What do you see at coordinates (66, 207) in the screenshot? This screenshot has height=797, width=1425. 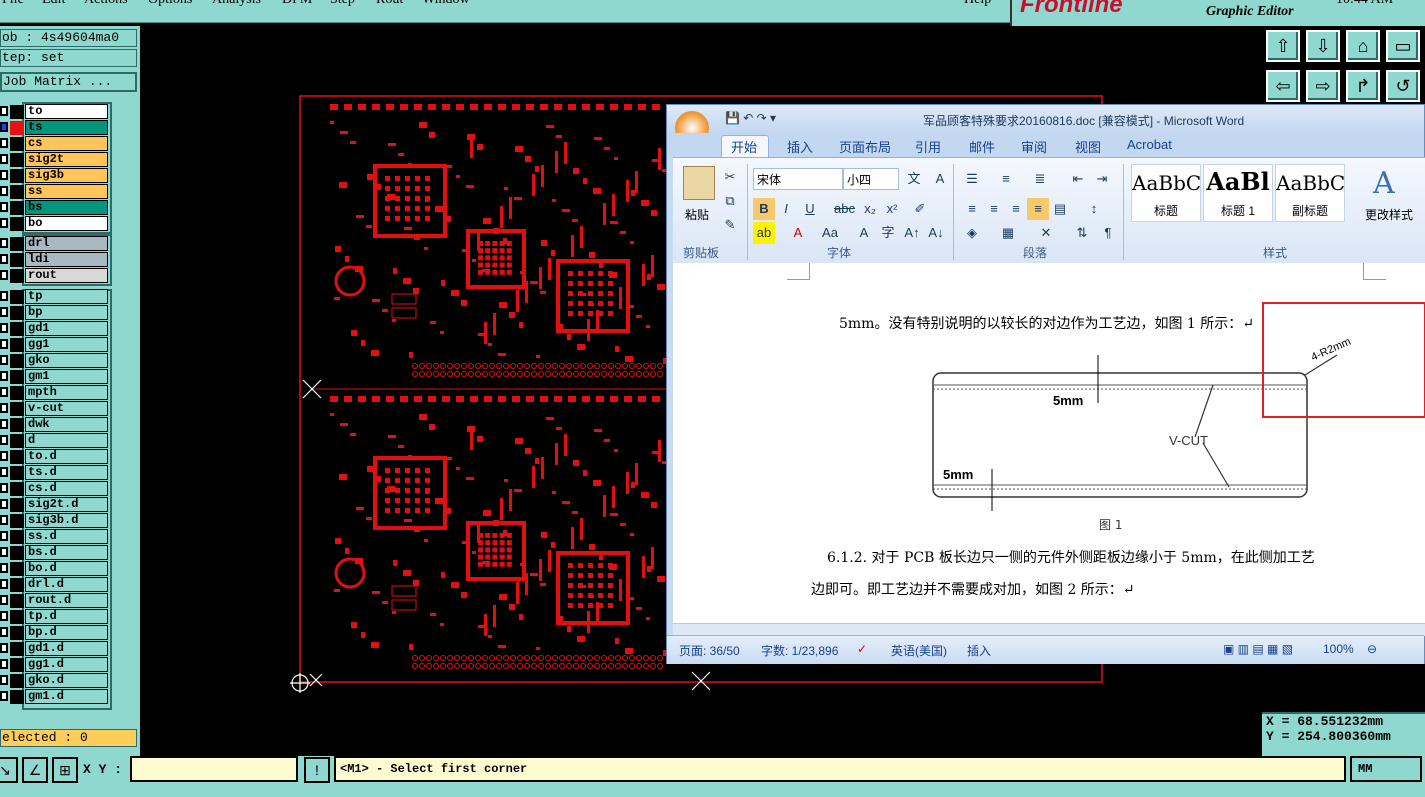 I see `layer-name: bs` at bounding box center [66, 207].